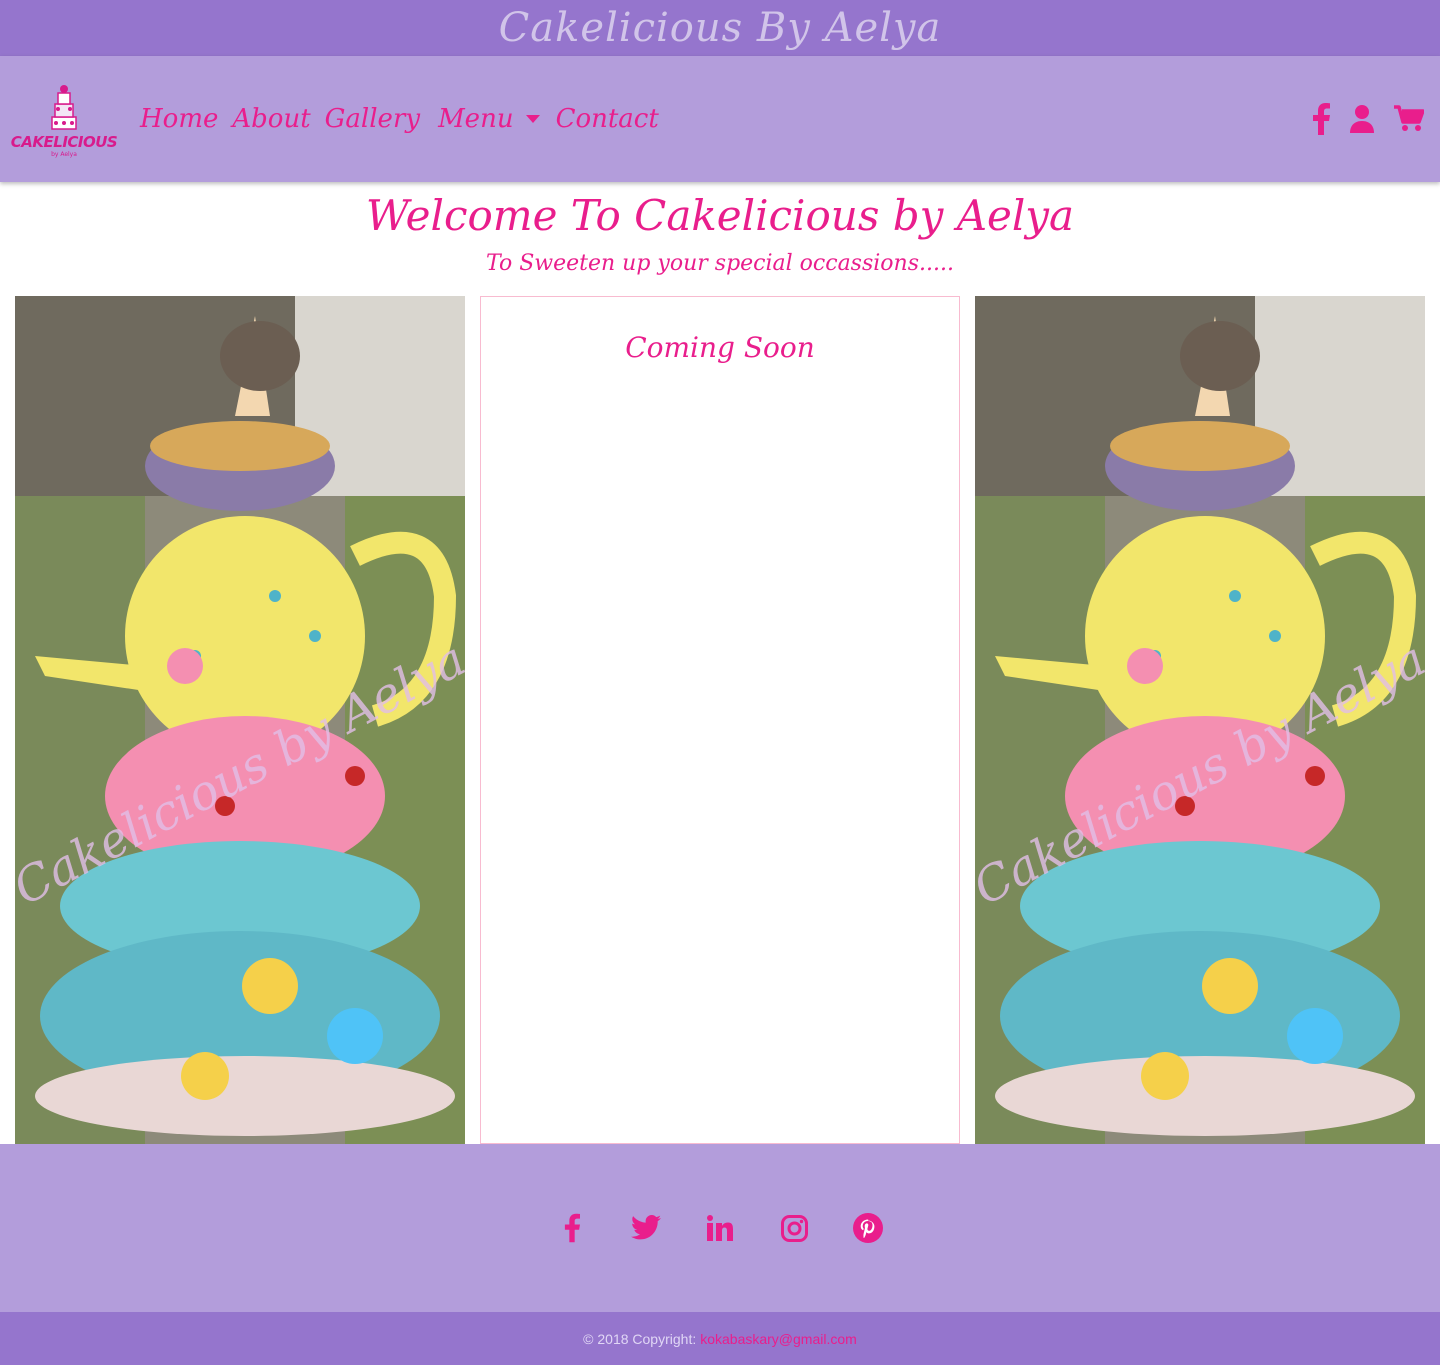 The height and width of the screenshot is (1365, 1440). Describe the element at coordinates (372, 119) in the screenshot. I see `nav-gallery-link: Gallery` at that location.